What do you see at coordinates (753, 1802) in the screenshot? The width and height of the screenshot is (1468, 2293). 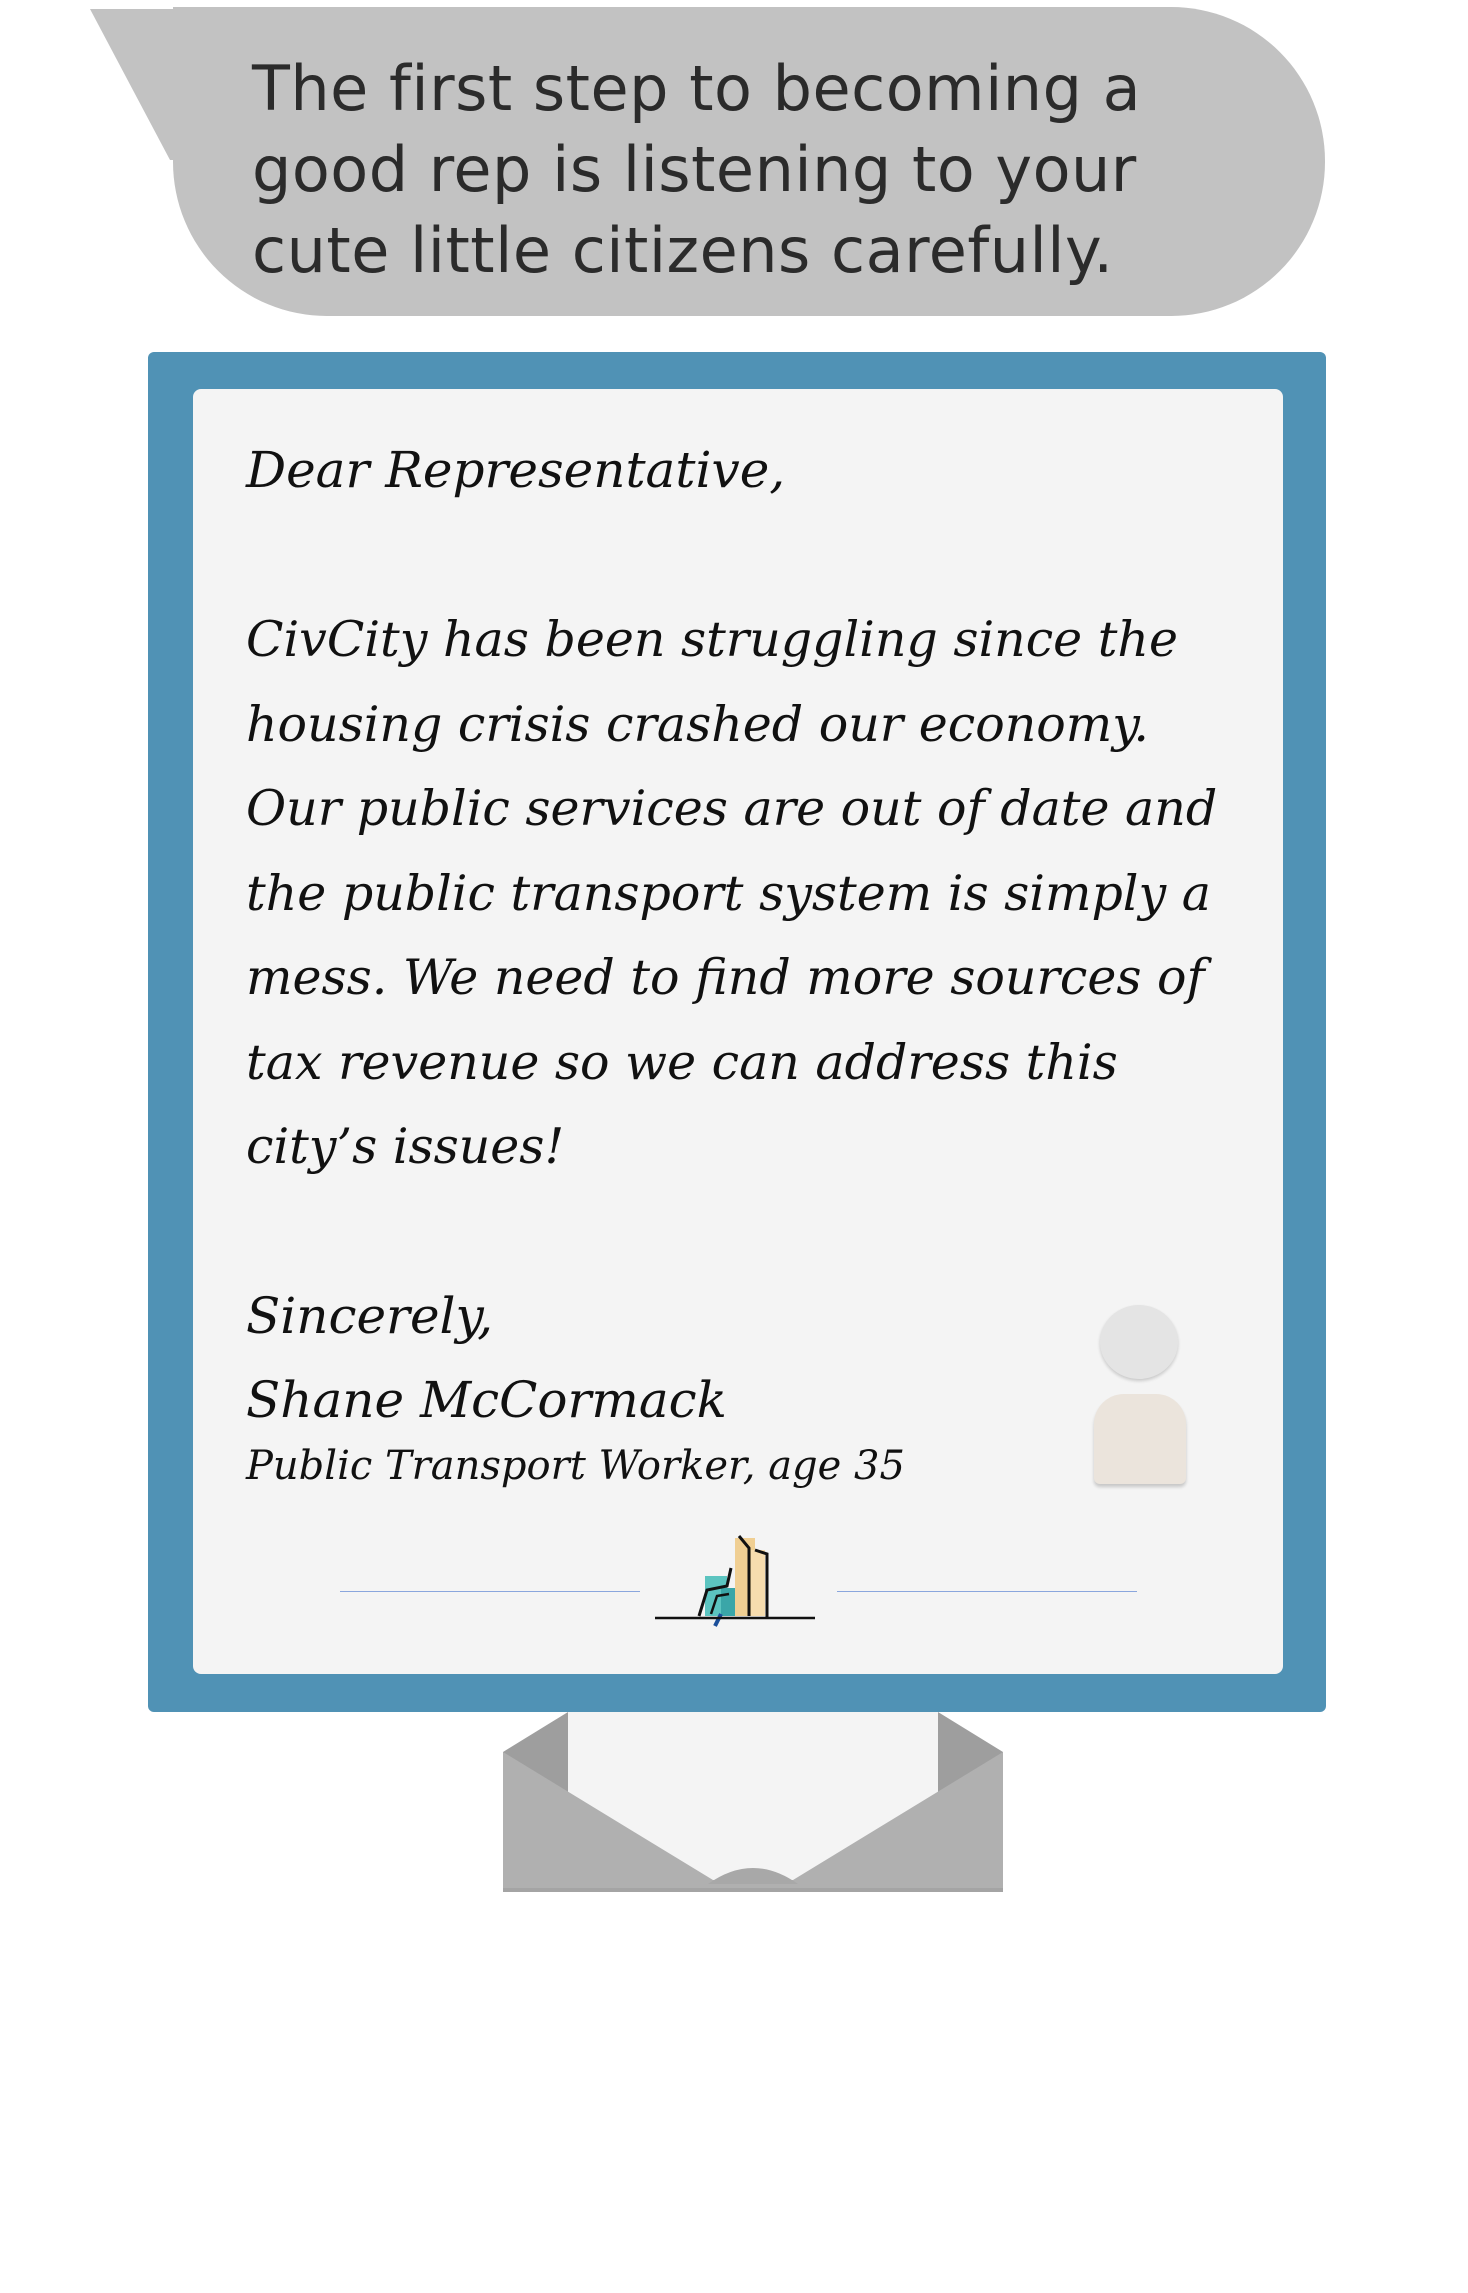 I see `open-envelope-icon` at bounding box center [753, 1802].